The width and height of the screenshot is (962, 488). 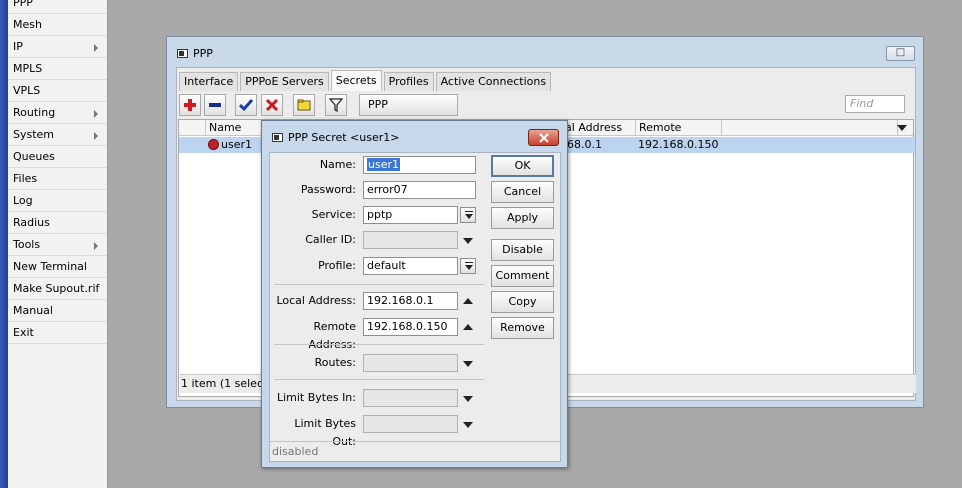 What do you see at coordinates (410, 266) in the screenshot?
I see `profile-select: default` at bounding box center [410, 266].